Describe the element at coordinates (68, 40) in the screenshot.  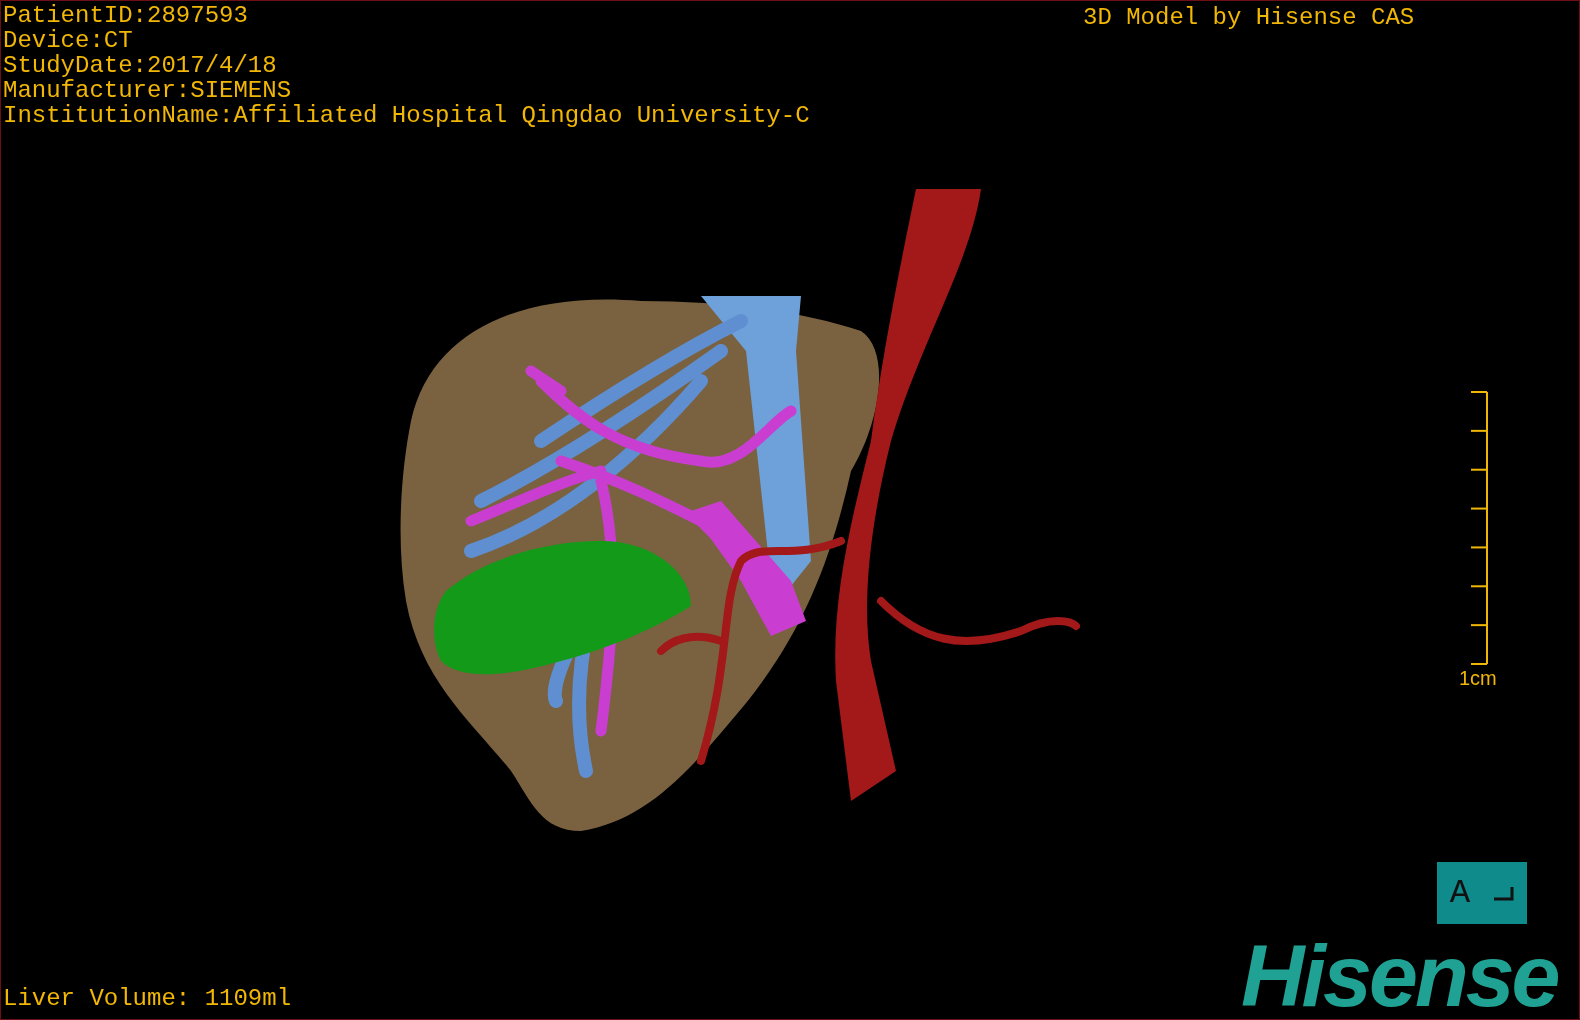
I see `study-info-line: Device:CT` at that location.